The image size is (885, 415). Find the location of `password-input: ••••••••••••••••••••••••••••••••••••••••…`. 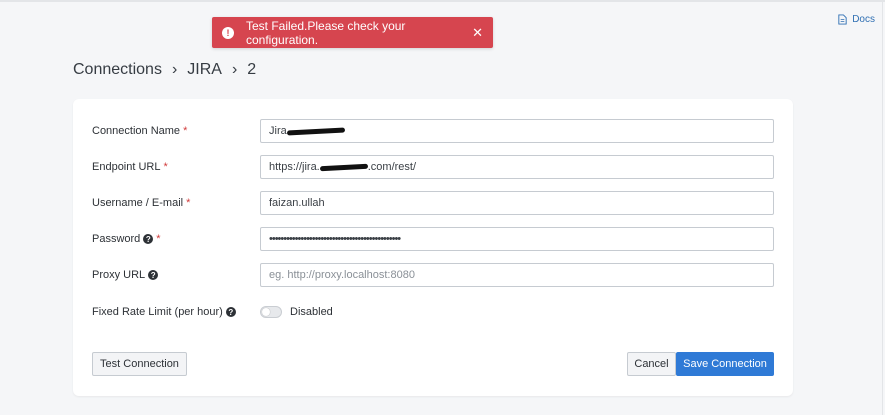

password-input: ••••••••••••••••••••••••••••••••••••••••… is located at coordinates (517, 239).